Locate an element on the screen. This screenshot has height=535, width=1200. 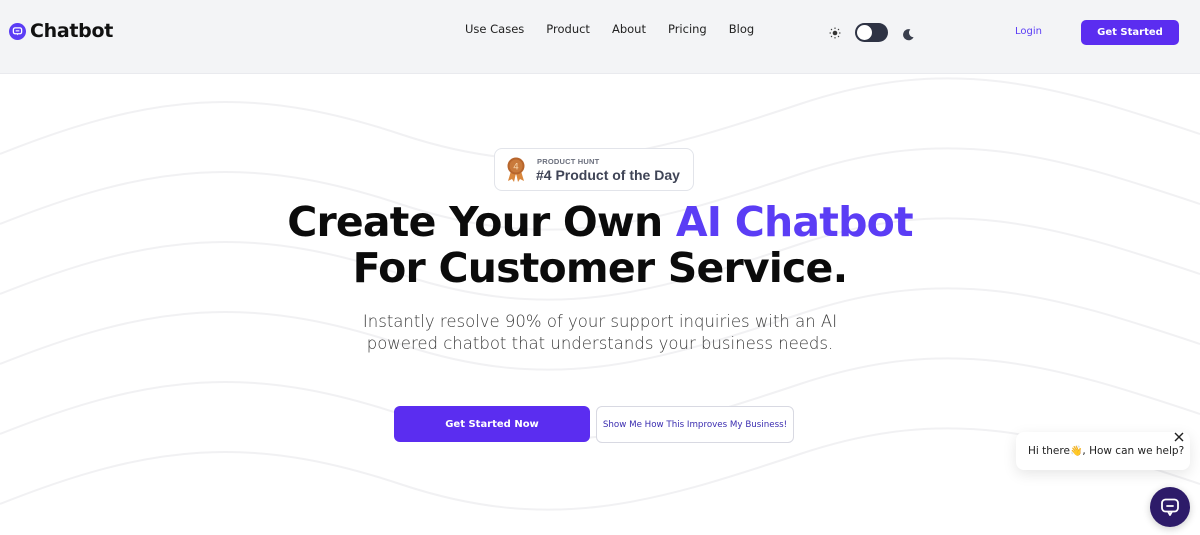
nav-blog: Blog is located at coordinates (741, 29).